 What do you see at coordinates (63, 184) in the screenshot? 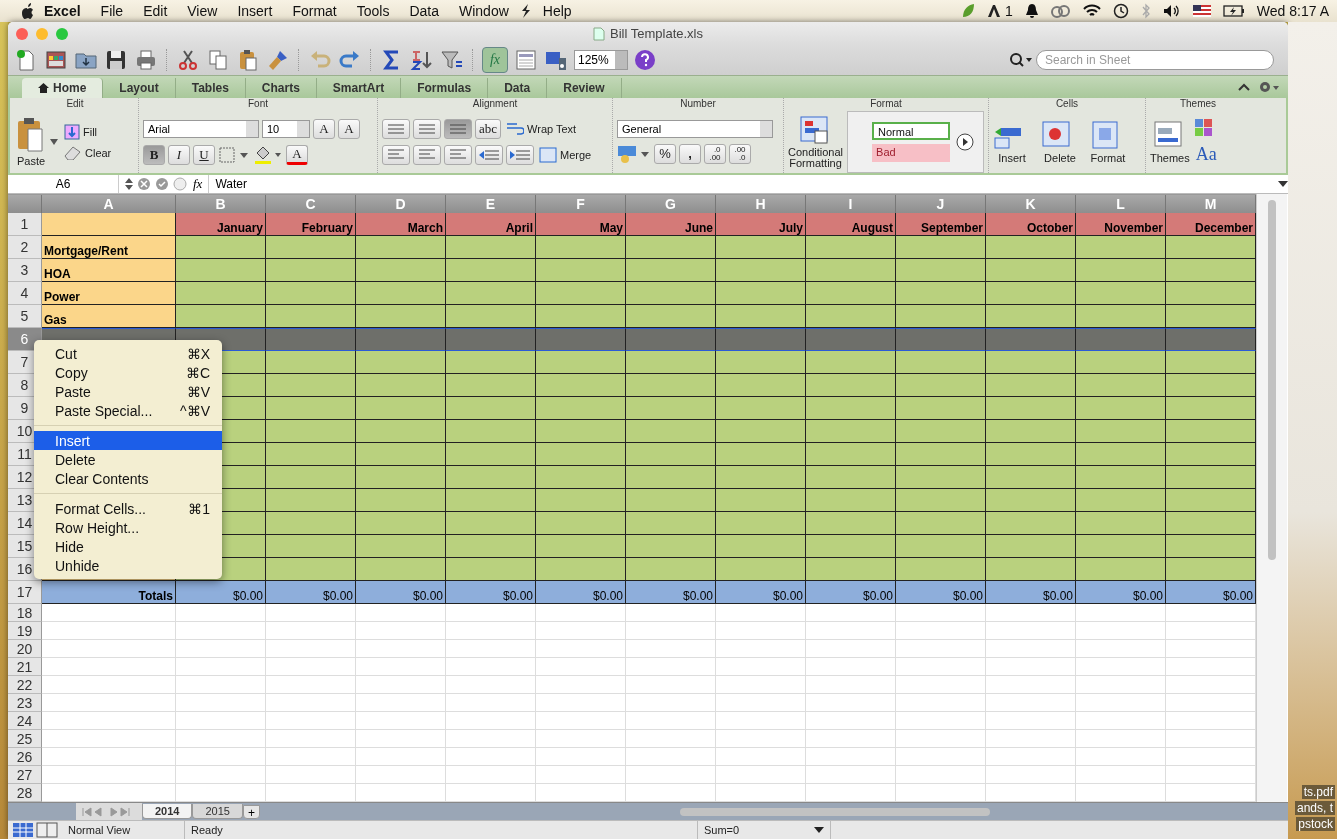
I see `name-box: A6` at bounding box center [63, 184].